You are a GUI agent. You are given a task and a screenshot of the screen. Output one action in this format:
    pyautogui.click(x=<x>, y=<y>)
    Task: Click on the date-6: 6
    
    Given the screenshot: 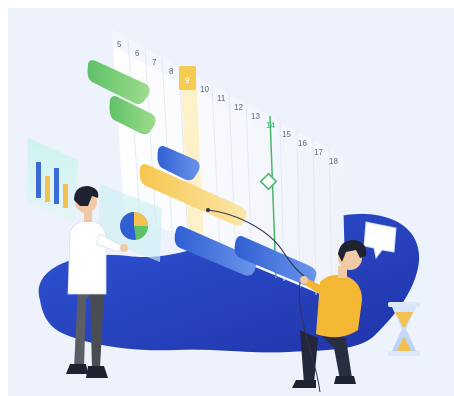 What is the action you would take?
    pyautogui.click(x=137, y=53)
    